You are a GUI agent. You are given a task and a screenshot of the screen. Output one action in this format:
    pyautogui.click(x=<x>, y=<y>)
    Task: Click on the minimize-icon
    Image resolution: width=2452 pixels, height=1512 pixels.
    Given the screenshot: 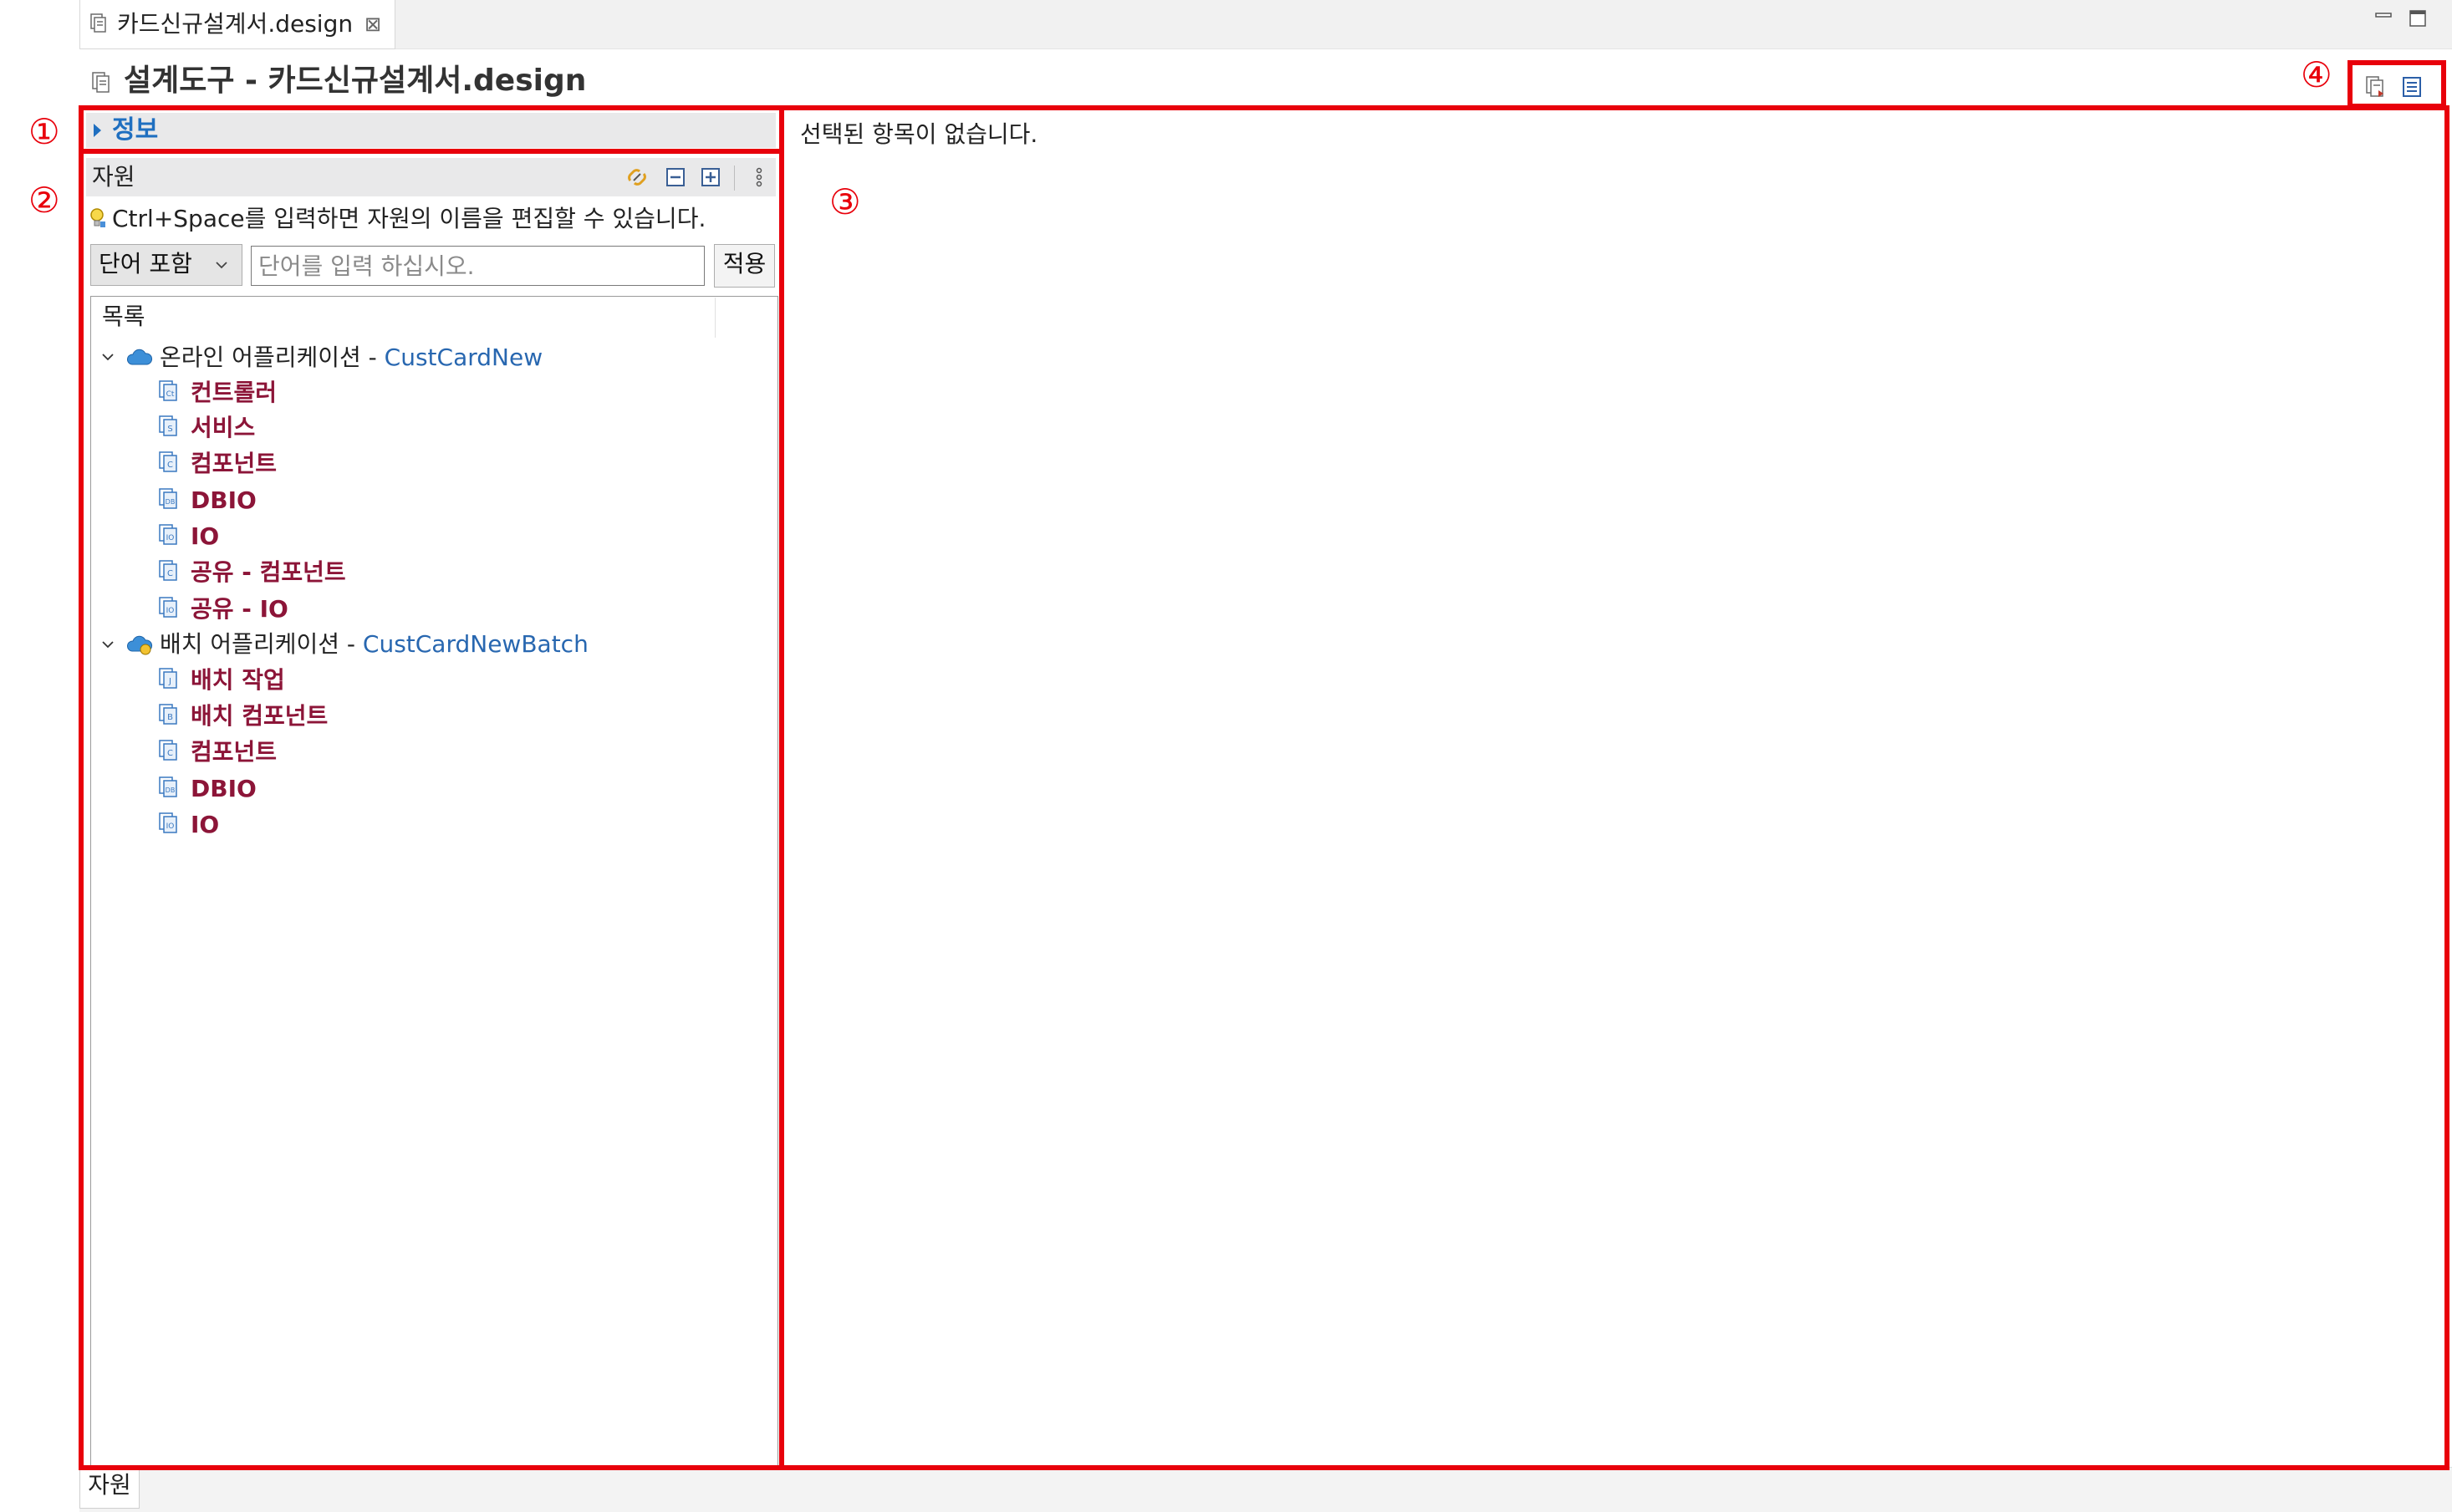 What is the action you would take?
    pyautogui.click(x=2383, y=15)
    